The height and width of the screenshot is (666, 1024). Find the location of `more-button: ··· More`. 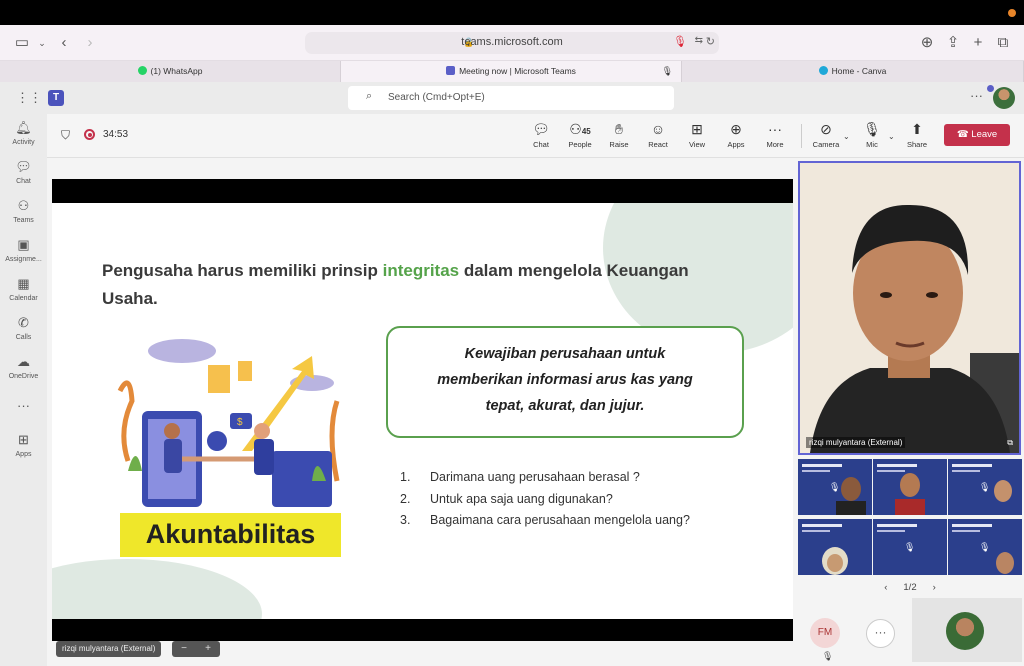

more-button: ··· More is located at coordinates (775, 137).